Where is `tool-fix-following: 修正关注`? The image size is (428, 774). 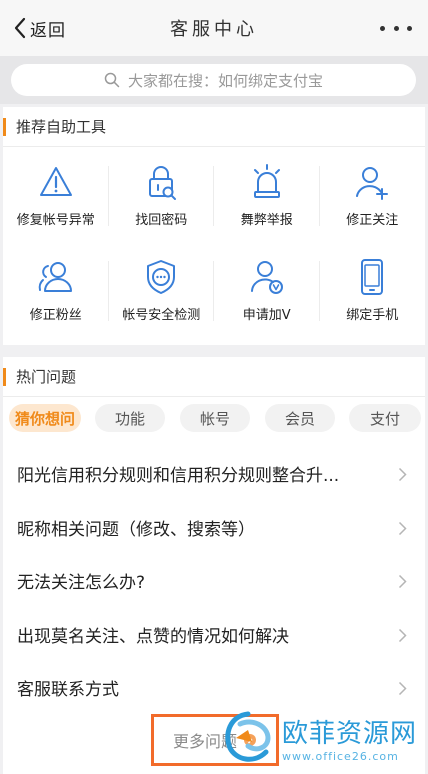
tool-fix-following: 修正关注 is located at coordinates (373, 195).